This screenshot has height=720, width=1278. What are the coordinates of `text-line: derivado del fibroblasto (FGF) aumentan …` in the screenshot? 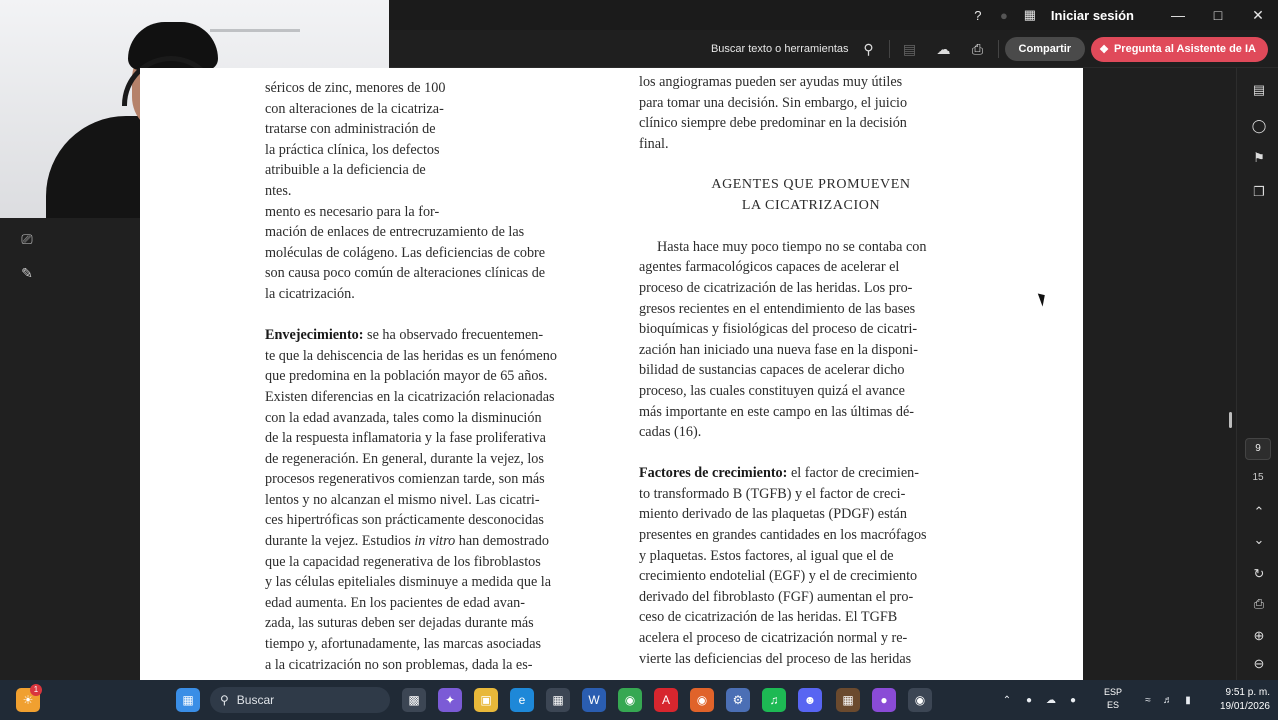 It's located at (776, 596).